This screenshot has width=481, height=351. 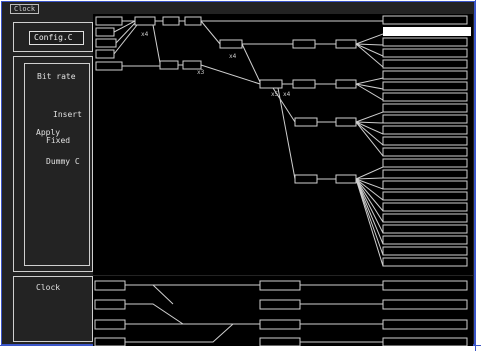 I want to click on node-label-b: x3, so click(x=201, y=72).